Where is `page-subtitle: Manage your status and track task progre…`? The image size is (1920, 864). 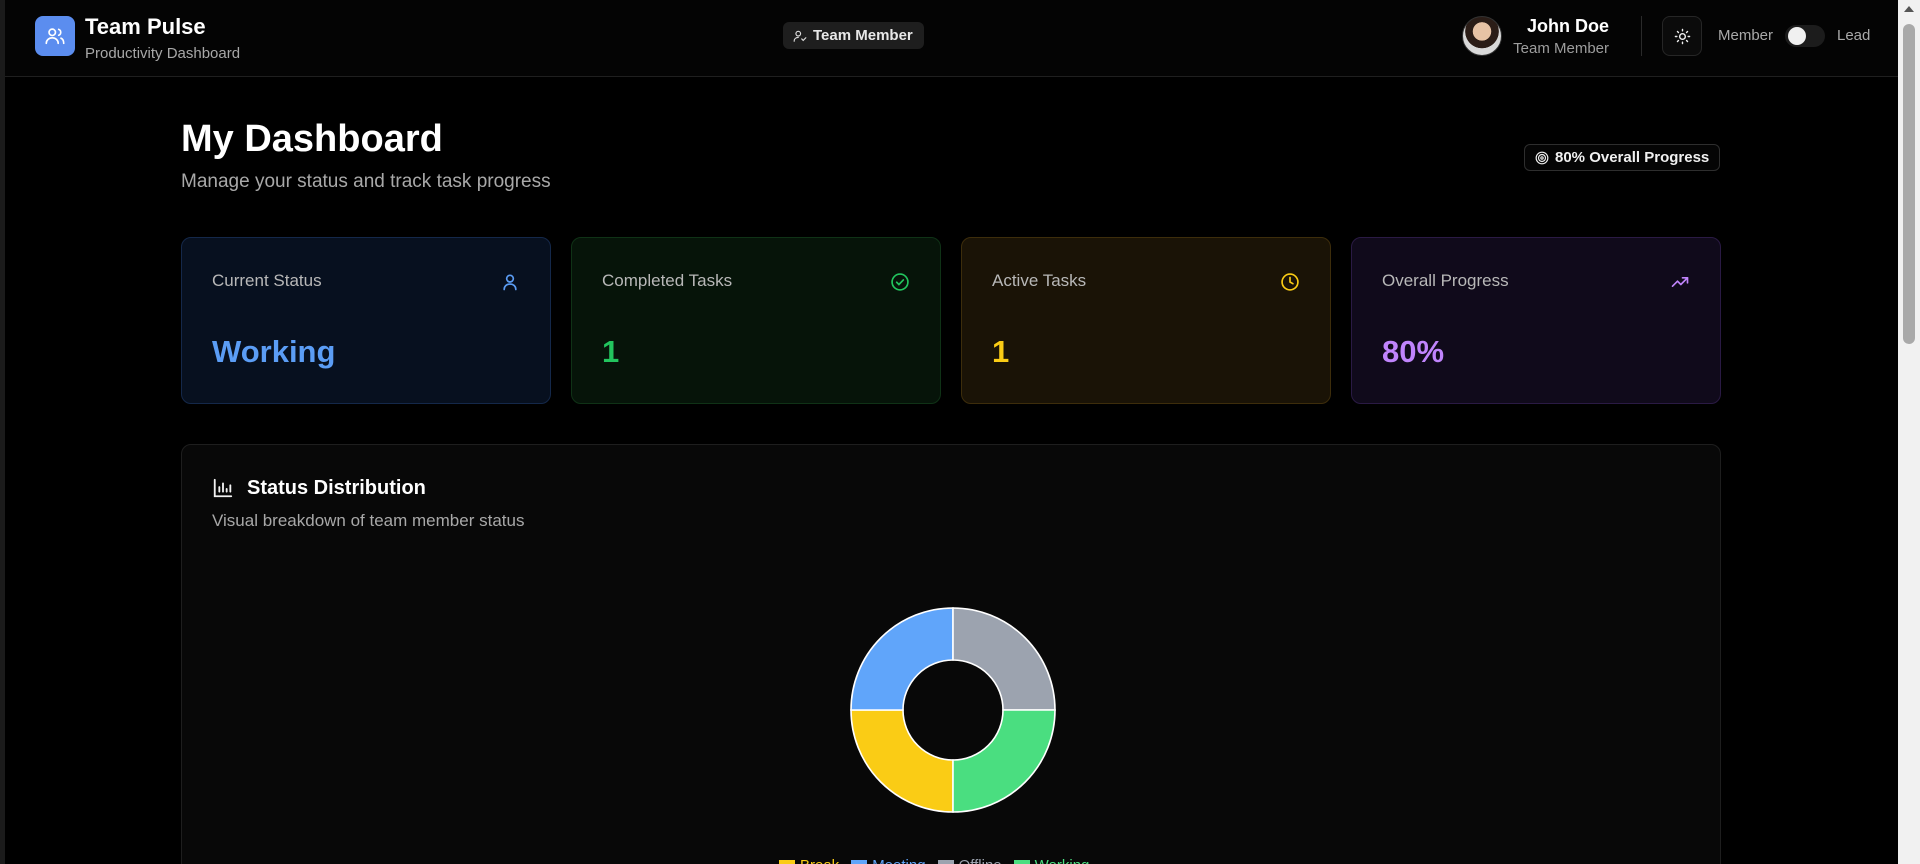
page-subtitle: Manage your status and track task progre… is located at coordinates (366, 181).